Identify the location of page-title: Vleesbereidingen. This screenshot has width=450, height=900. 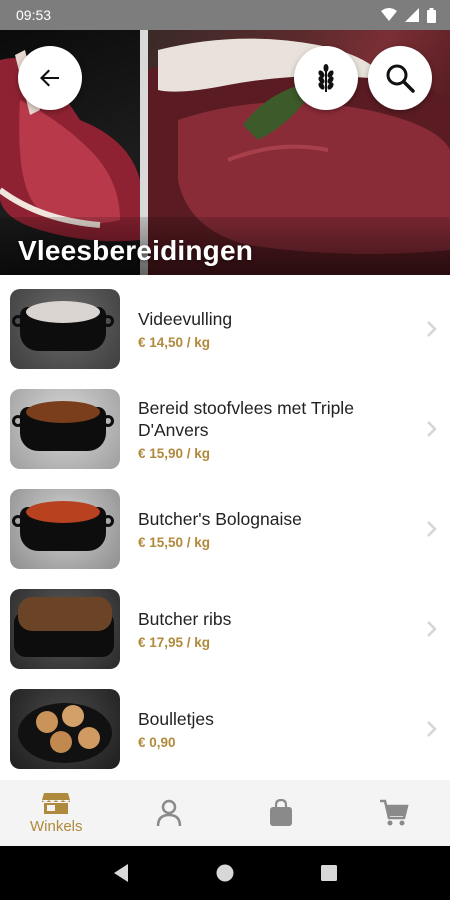
(136, 250).